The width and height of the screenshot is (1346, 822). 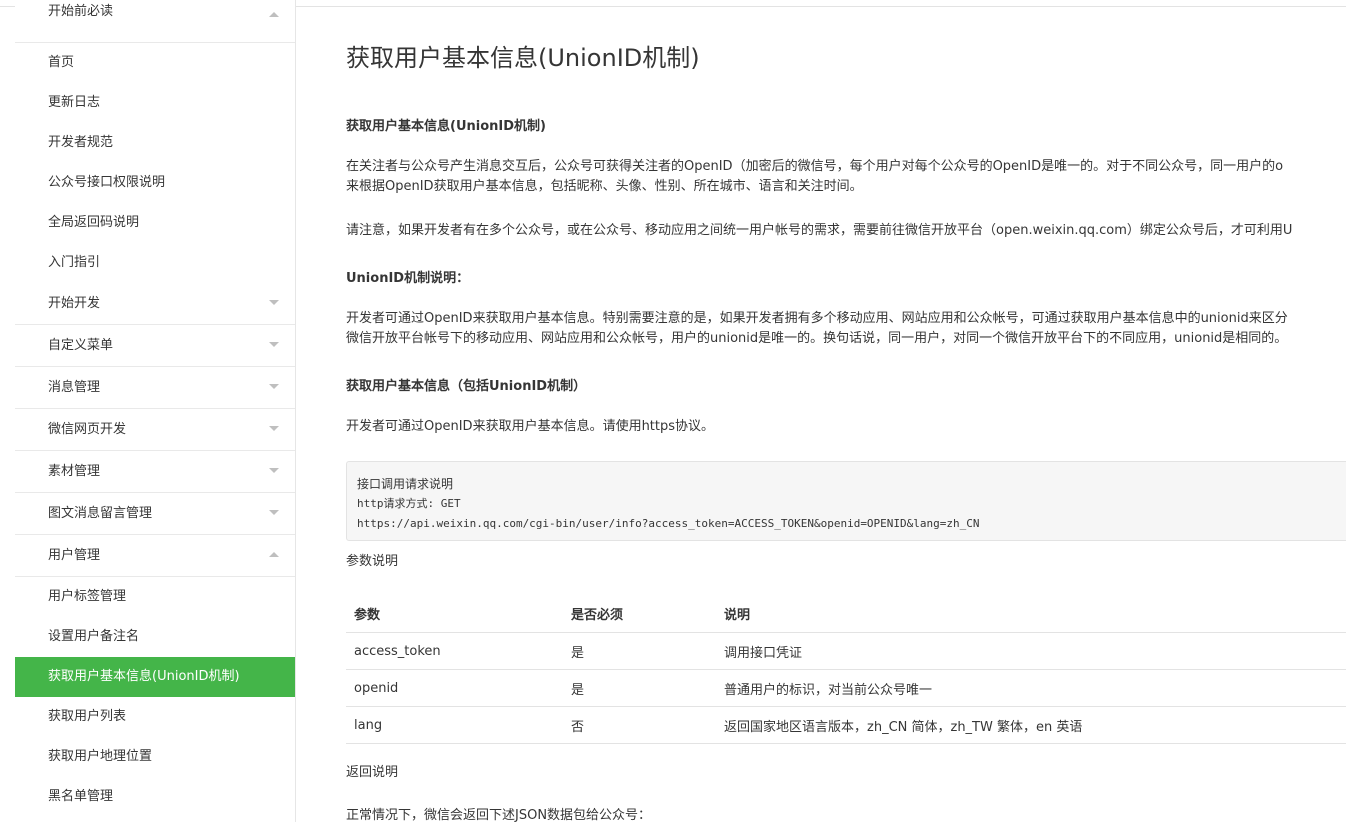 What do you see at coordinates (372, 772) in the screenshot?
I see `return-label: 返回说明` at bounding box center [372, 772].